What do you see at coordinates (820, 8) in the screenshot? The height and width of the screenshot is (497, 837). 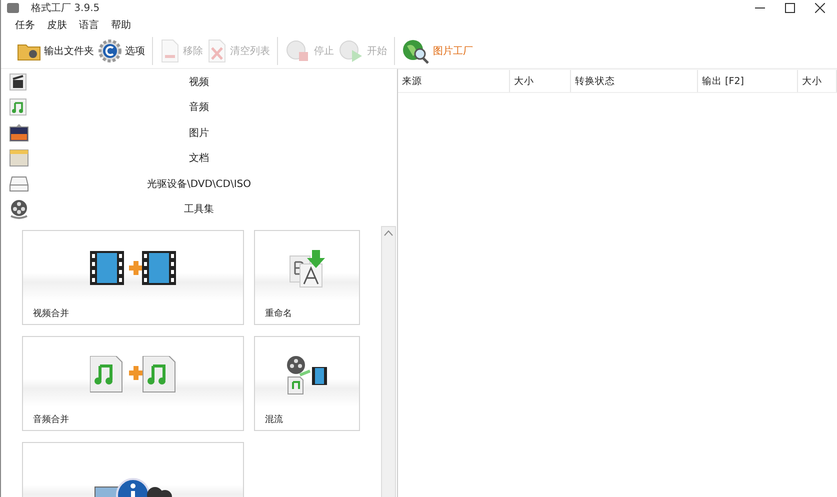 I see `close-icon` at bounding box center [820, 8].